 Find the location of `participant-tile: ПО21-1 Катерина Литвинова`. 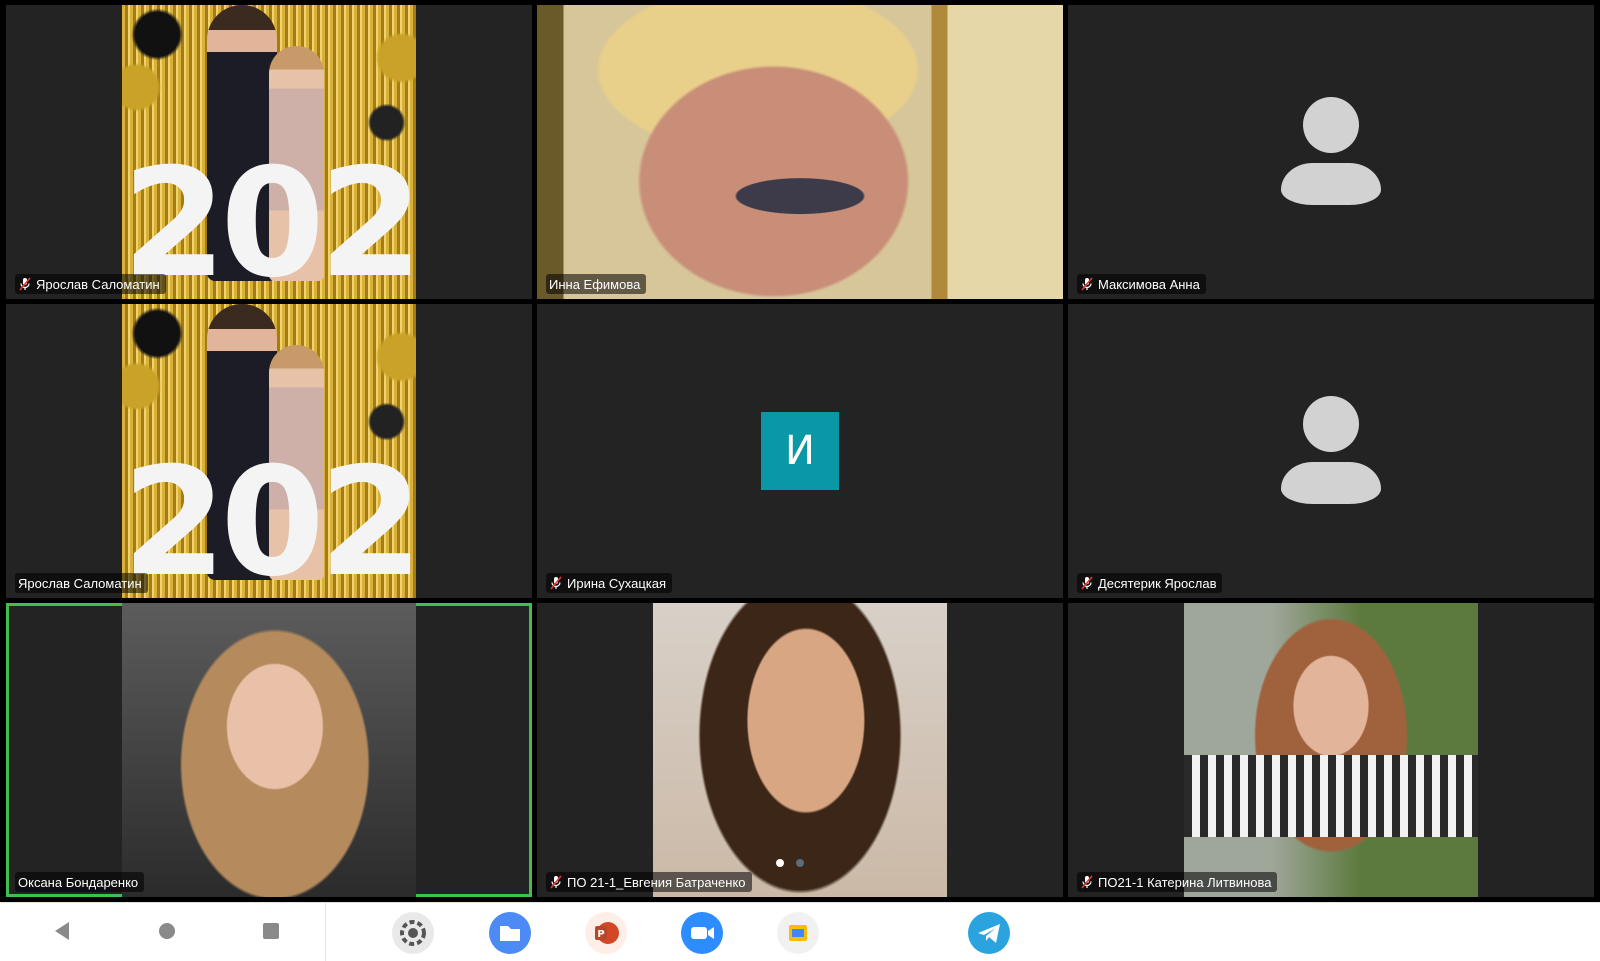

participant-tile: ПО21-1 Катерина Литвинова is located at coordinates (1331, 750).